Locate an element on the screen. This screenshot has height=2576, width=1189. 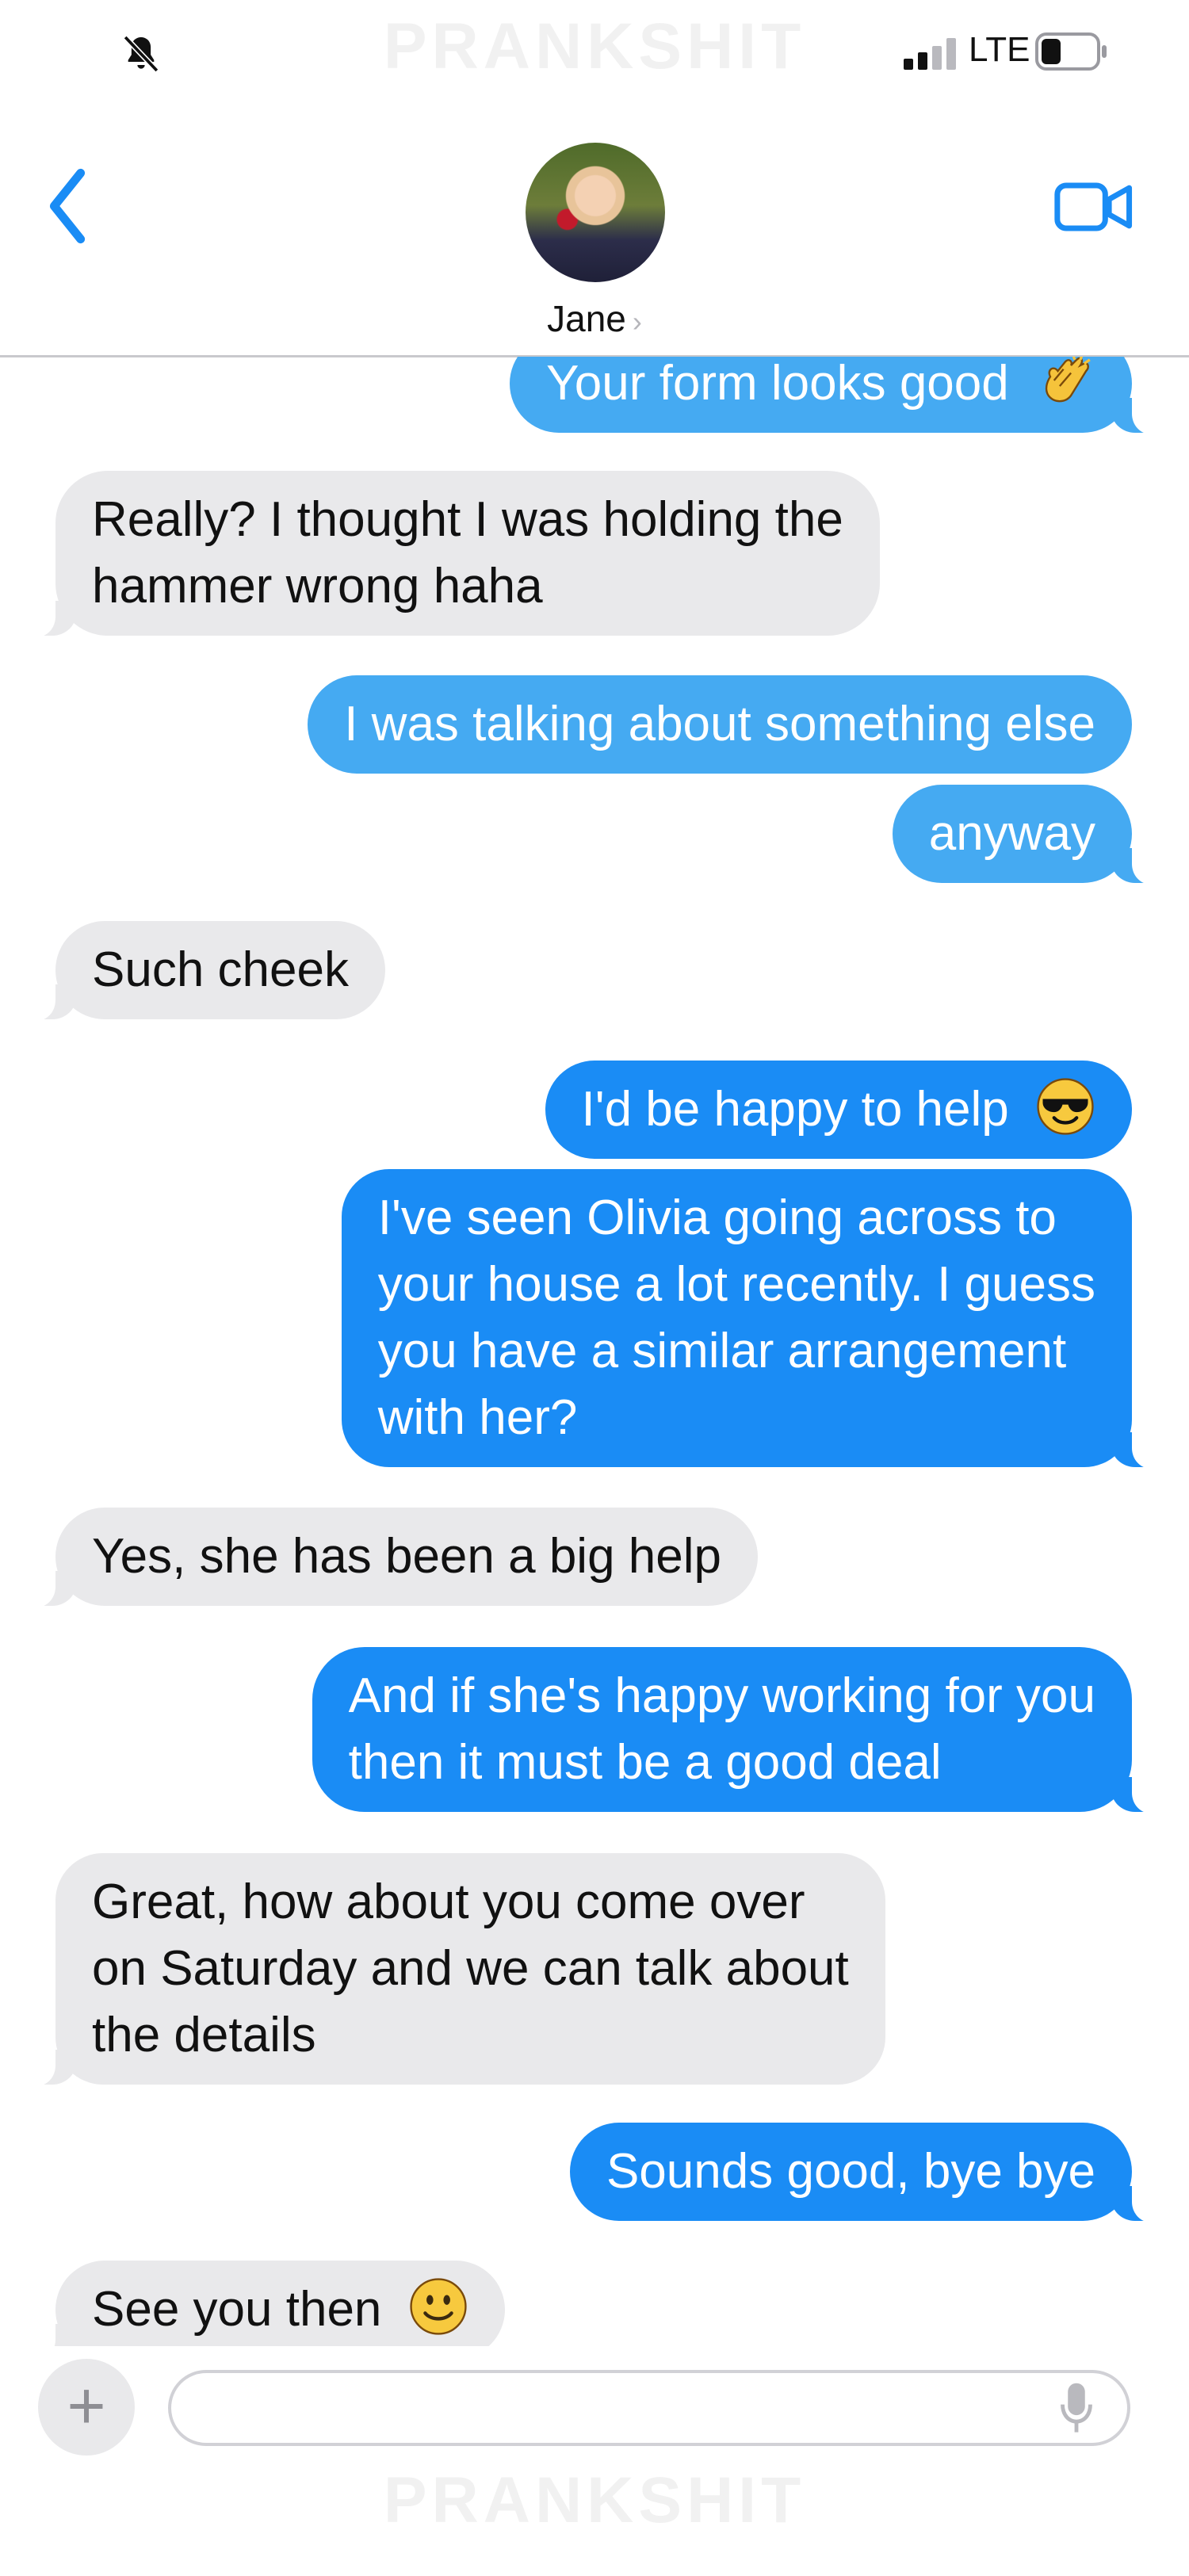
message-line: then it must be a good deal is located at coordinates (645, 1762).